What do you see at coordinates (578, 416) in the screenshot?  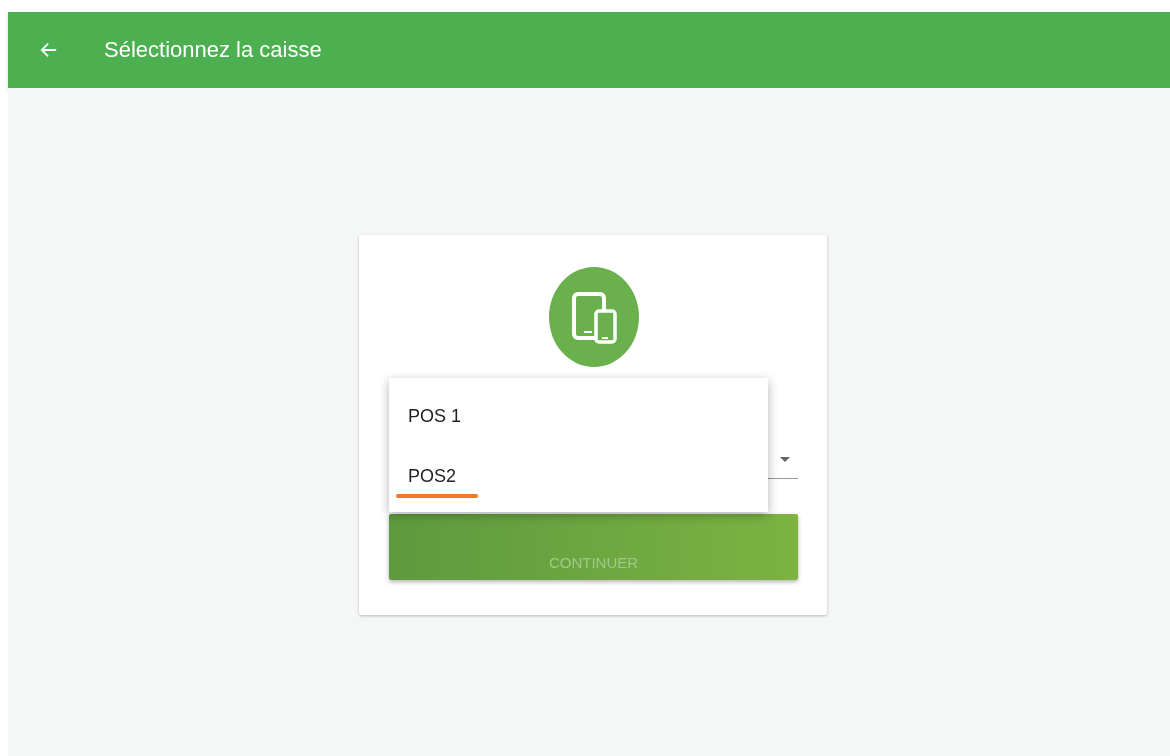 I see `dropdown-option: POS 1` at bounding box center [578, 416].